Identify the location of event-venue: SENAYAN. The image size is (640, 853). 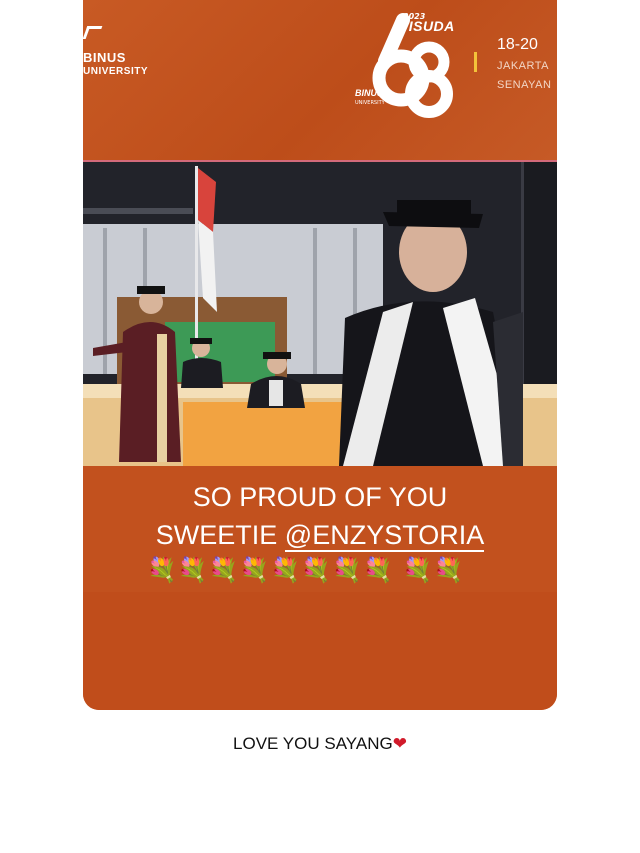
(524, 85).